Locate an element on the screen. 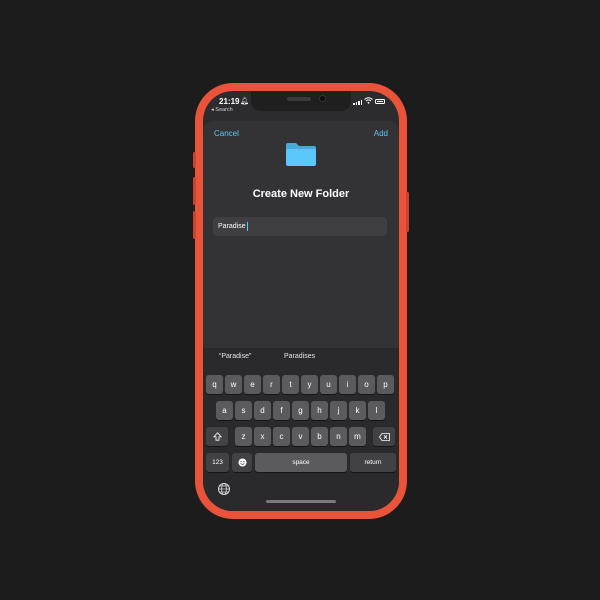 The image size is (600, 600). key-n: n is located at coordinates (338, 436).